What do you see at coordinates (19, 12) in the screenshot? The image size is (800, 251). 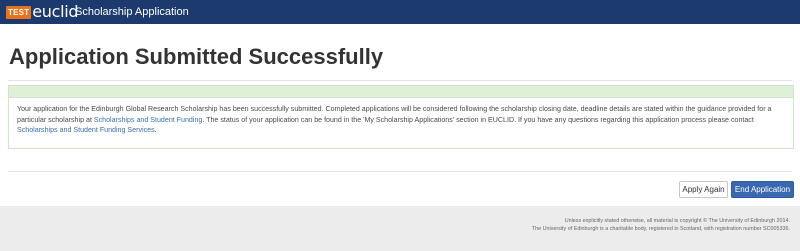 I see `logo-test-badge: TEST` at bounding box center [19, 12].